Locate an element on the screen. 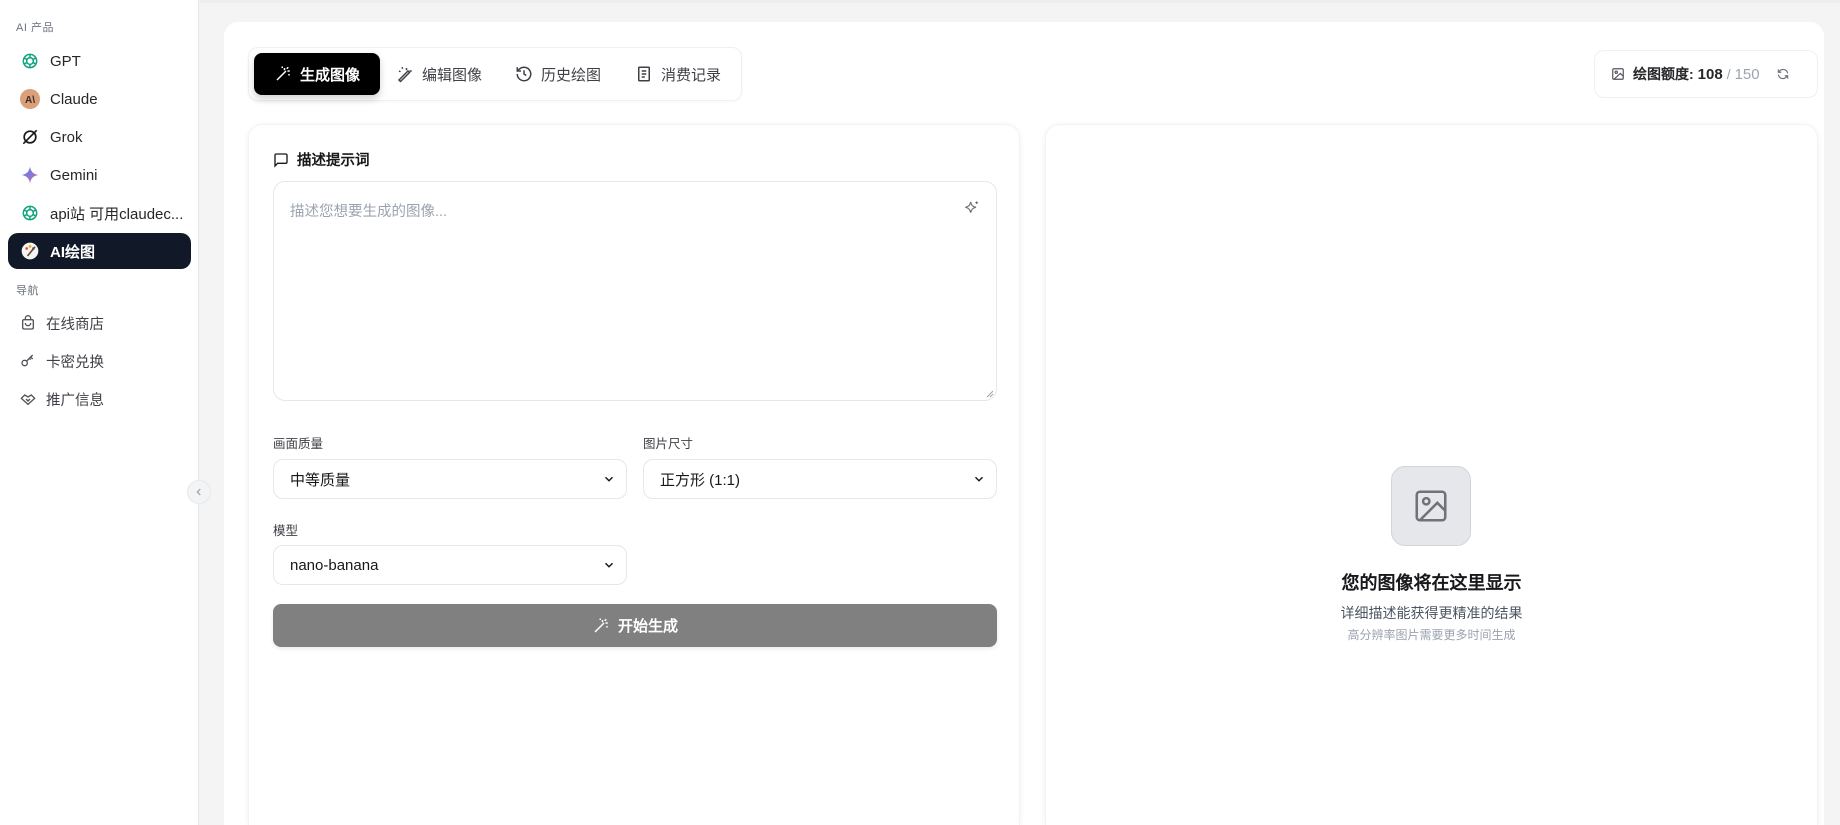 This screenshot has width=1840, height=825. palette-icon is located at coordinates (30, 251).